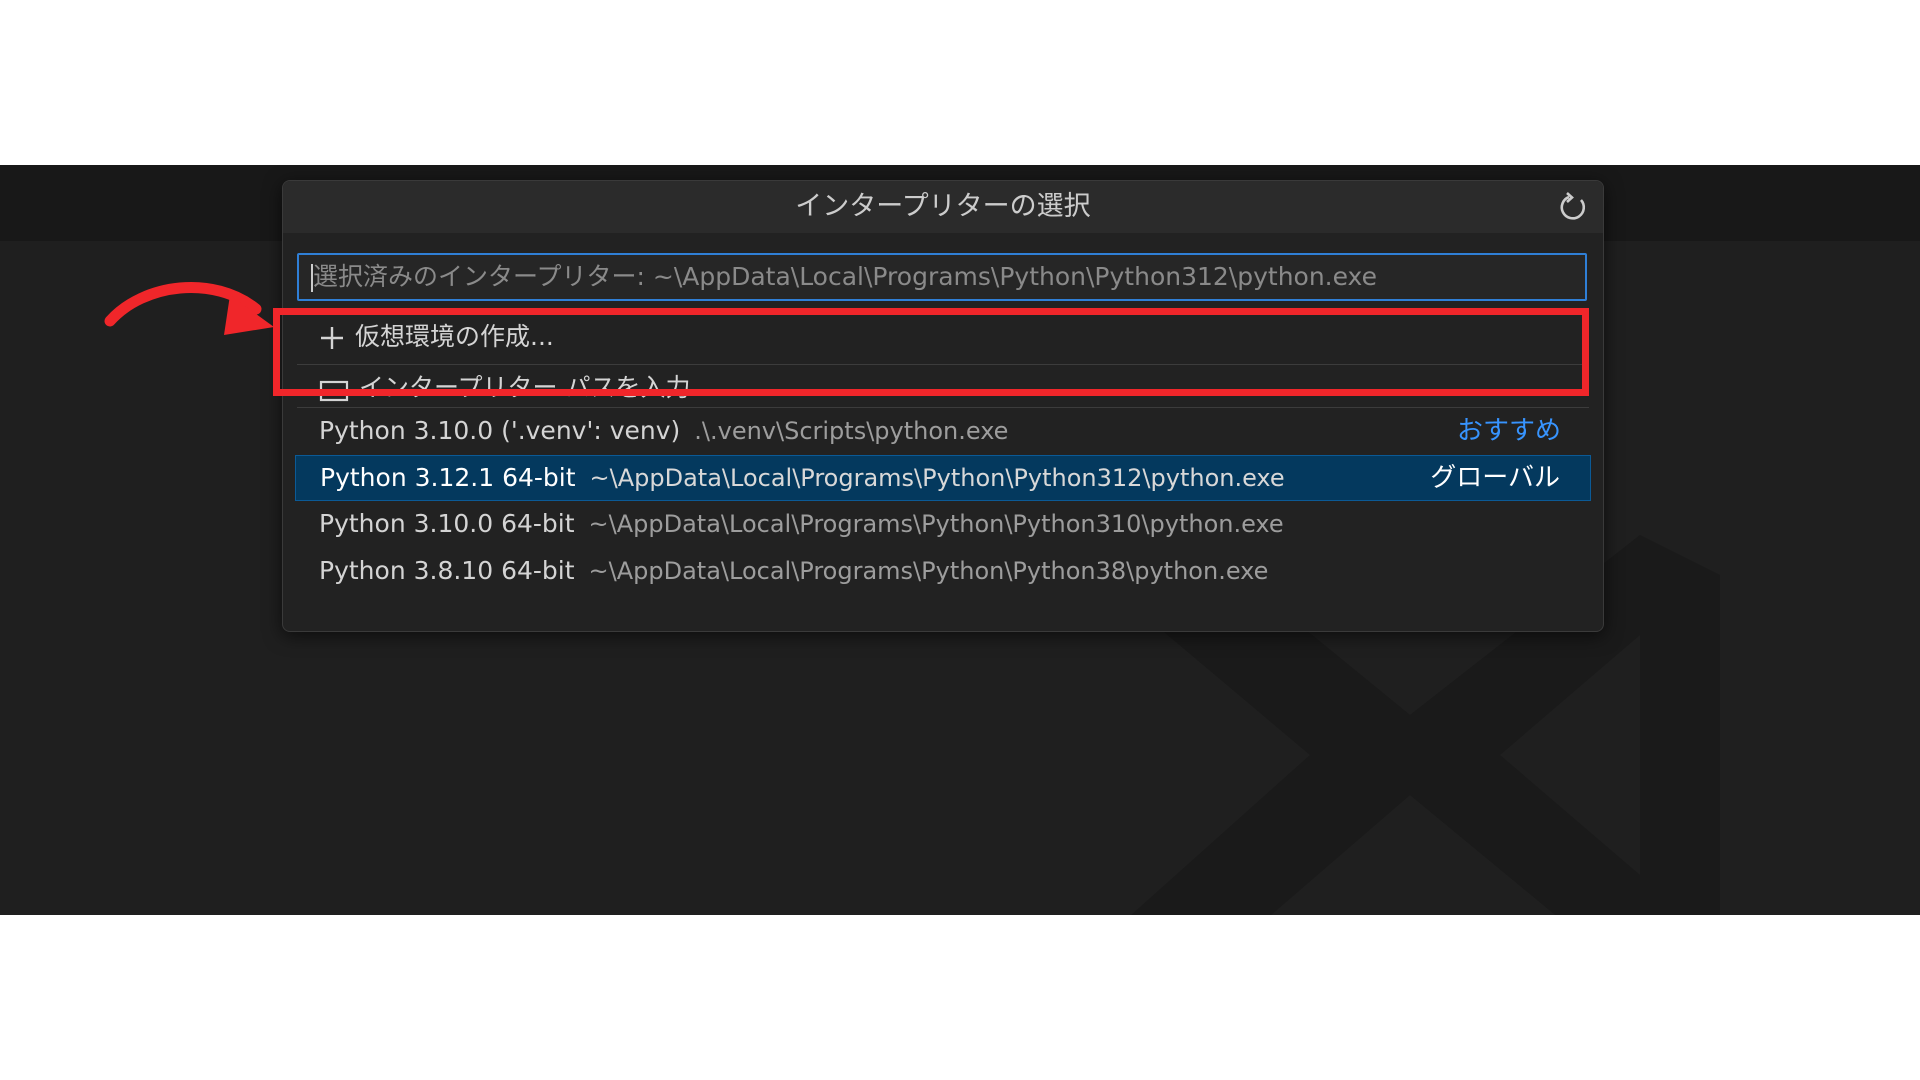 This screenshot has width=1920, height=1080. I want to click on quick-pick-header: インタープリターの選択, so click(943, 207).